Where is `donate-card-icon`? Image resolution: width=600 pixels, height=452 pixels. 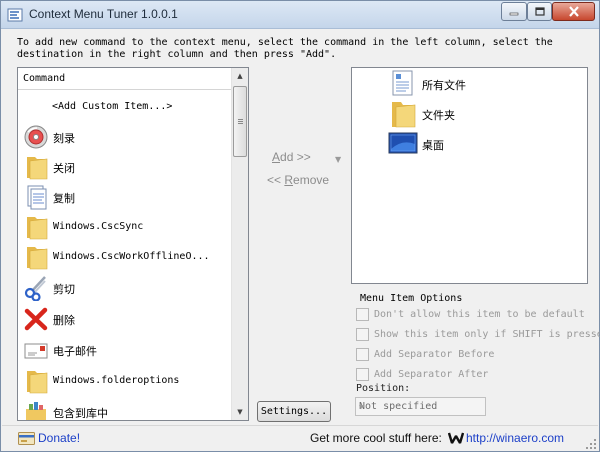 donate-card-icon is located at coordinates (26, 438).